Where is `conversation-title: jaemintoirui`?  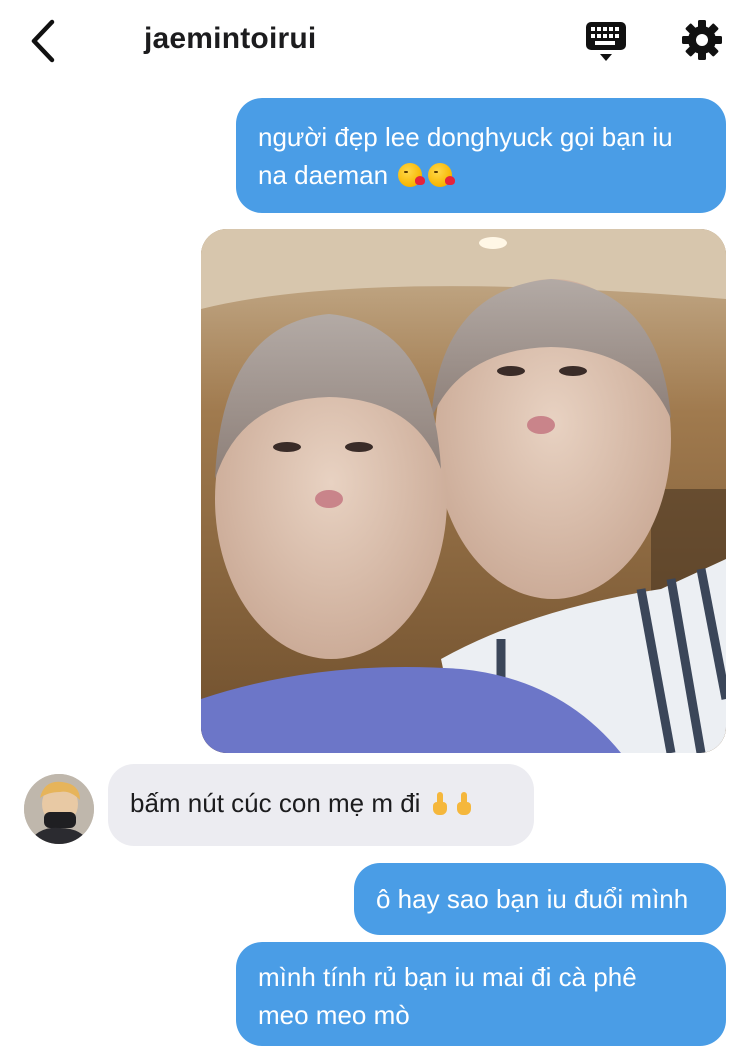 conversation-title: jaemintoirui is located at coordinates (230, 39).